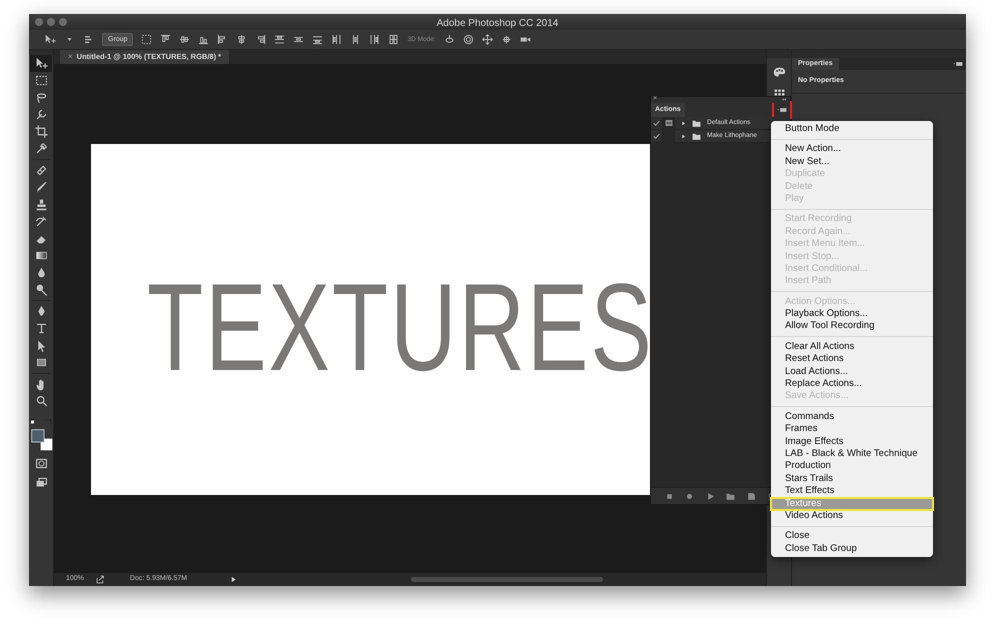 This screenshot has width=995, height=630. Describe the element at coordinates (41, 148) in the screenshot. I see `eyedropper-tool` at that location.